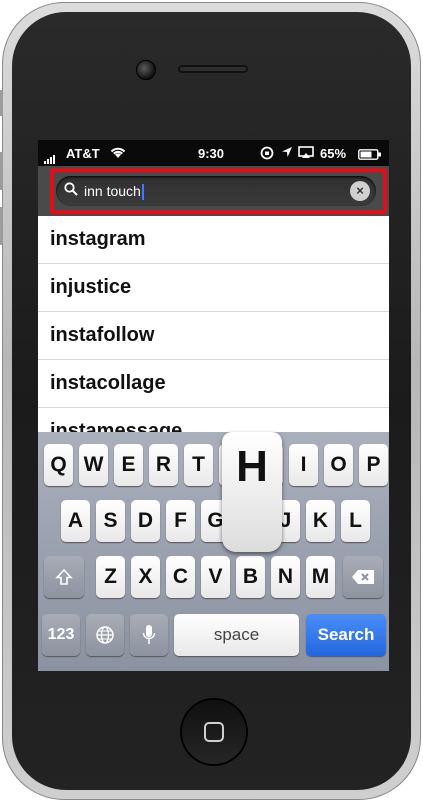  Describe the element at coordinates (250, 577) in the screenshot. I see `key-b: B` at that location.